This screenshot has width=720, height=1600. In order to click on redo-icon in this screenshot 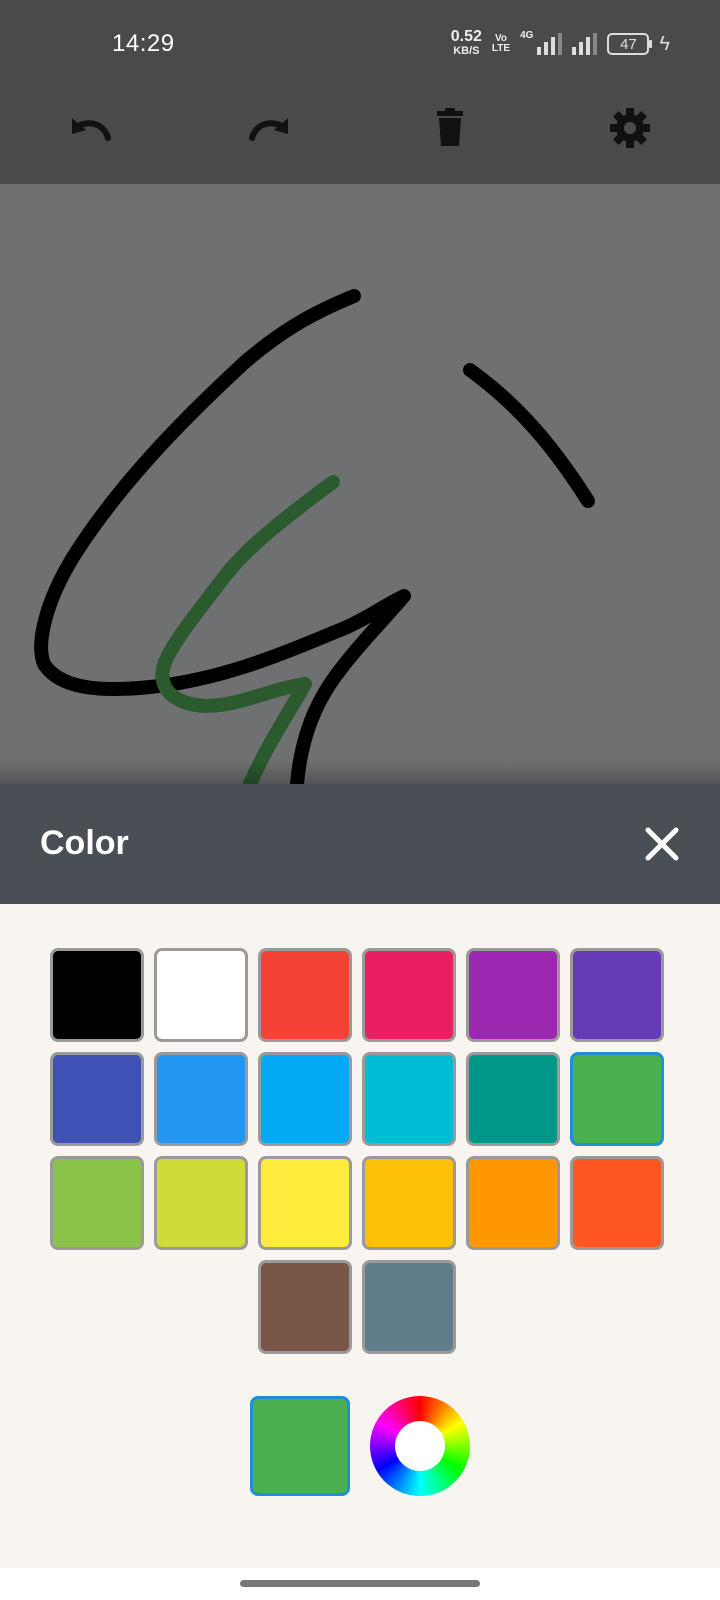, I will do `click(268, 129)`.